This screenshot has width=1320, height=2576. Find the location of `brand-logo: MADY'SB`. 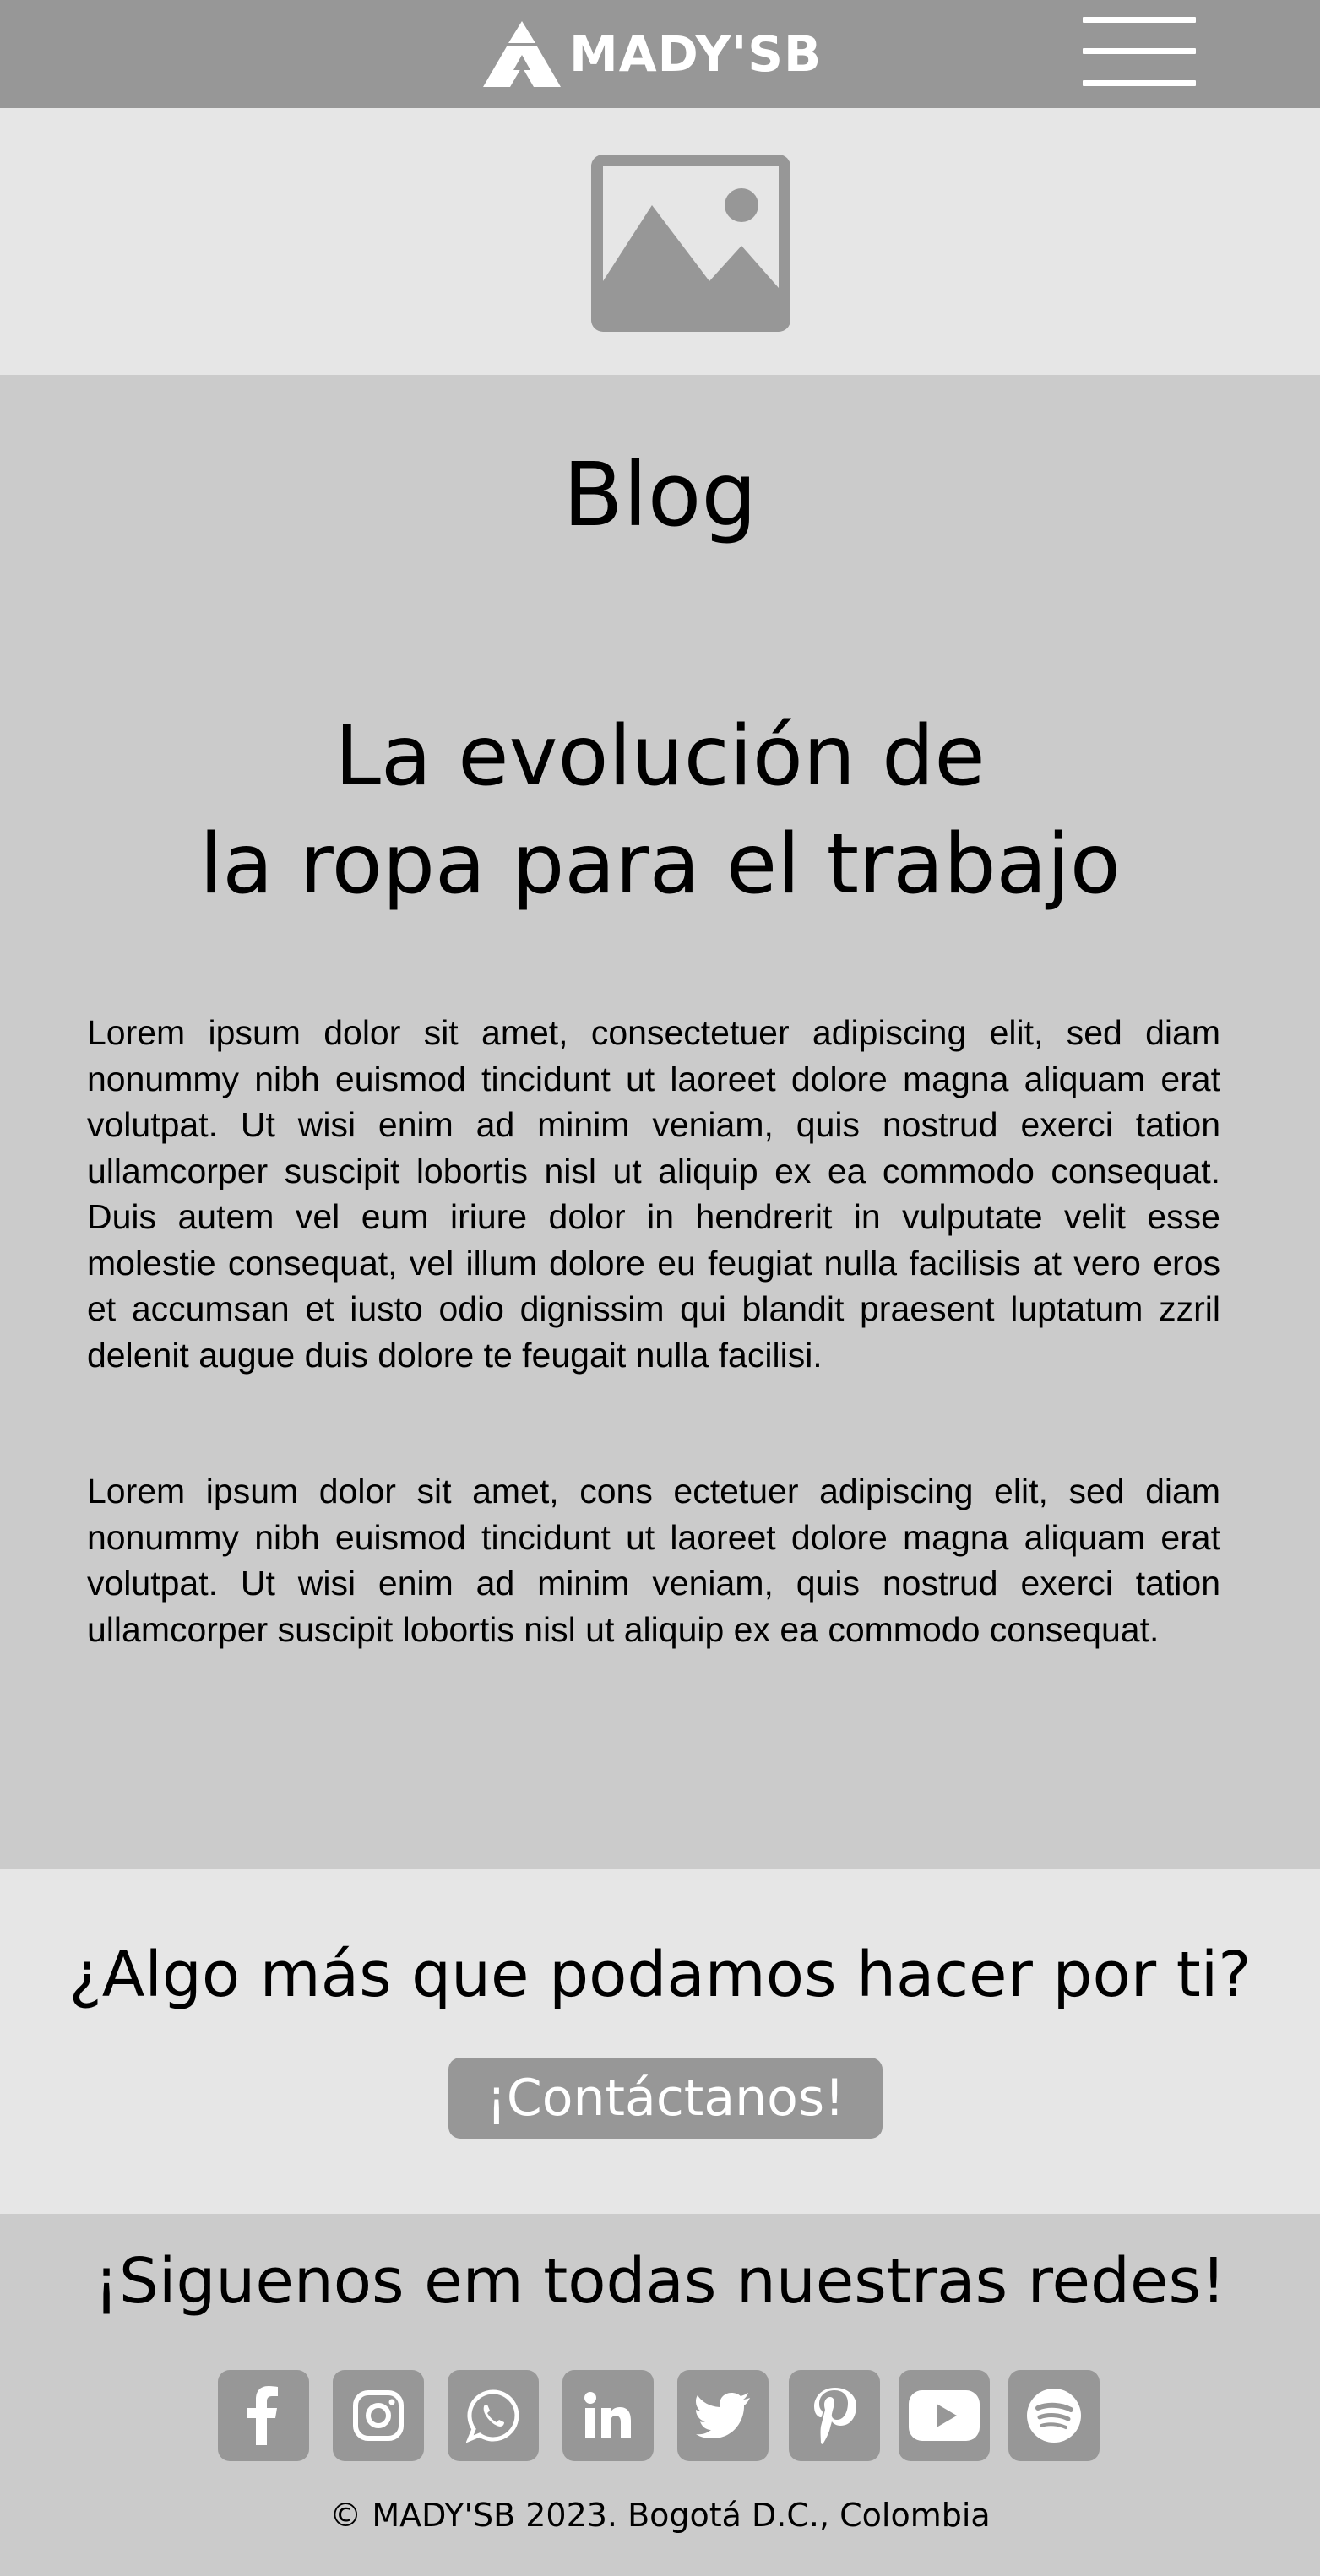

brand-logo: MADY'SB is located at coordinates (652, 54).